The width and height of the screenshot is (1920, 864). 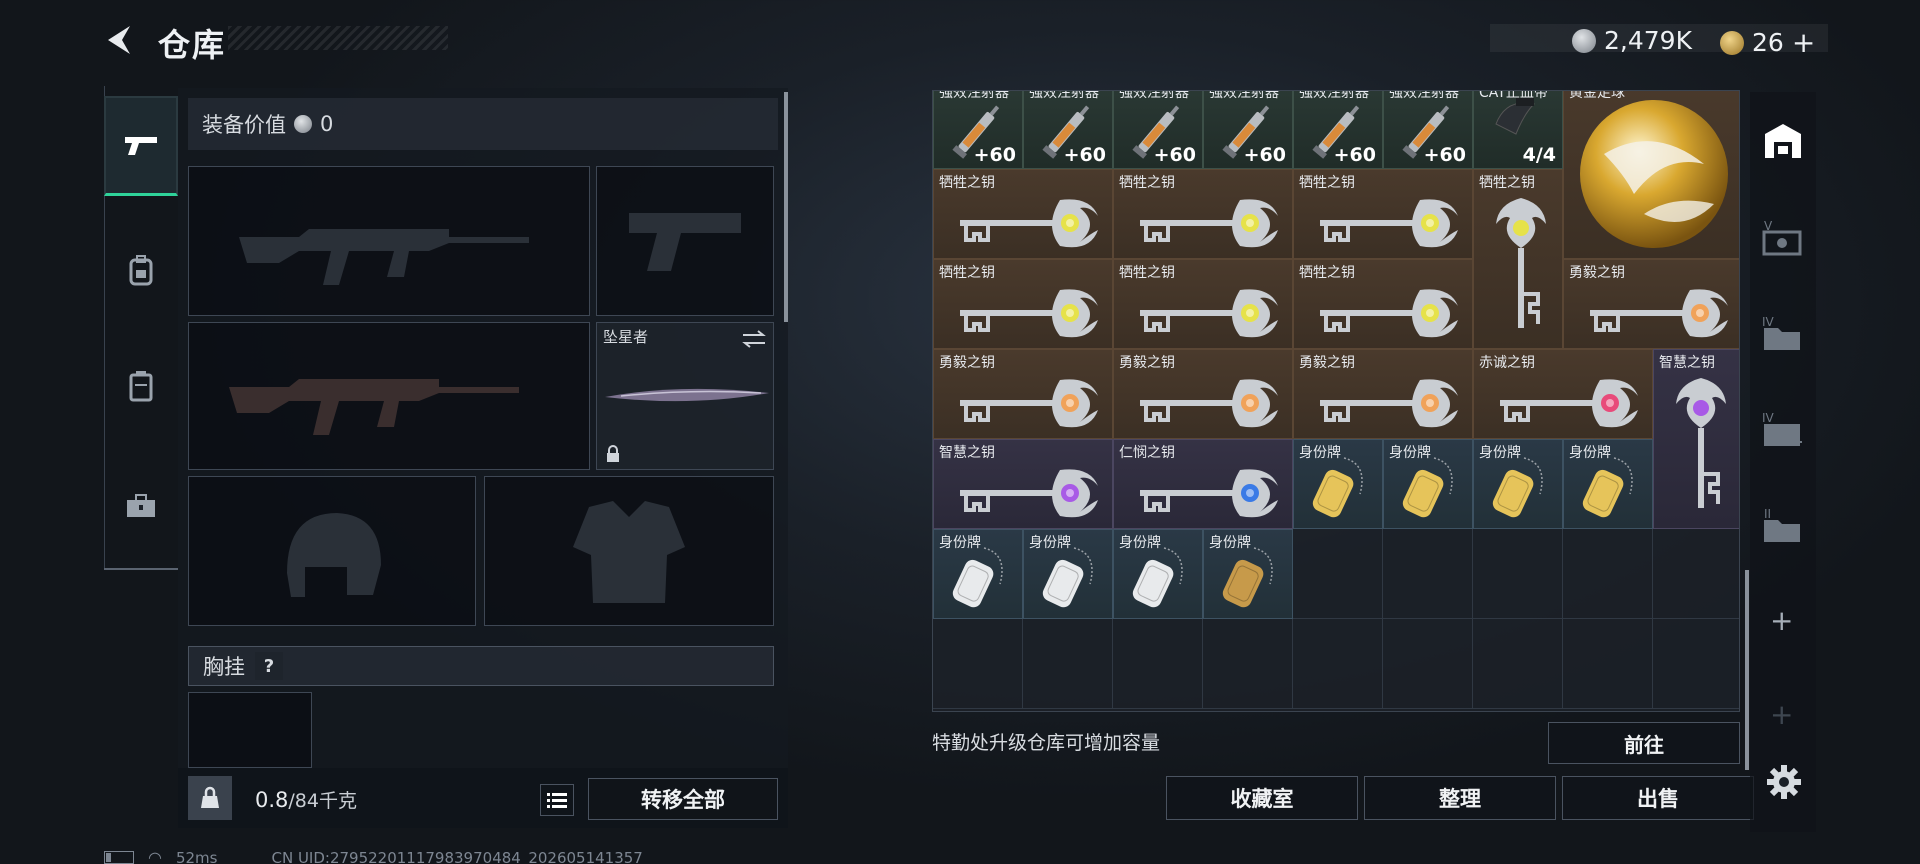 I want to click on svg-text: IV, so click(x=1768, y=418).